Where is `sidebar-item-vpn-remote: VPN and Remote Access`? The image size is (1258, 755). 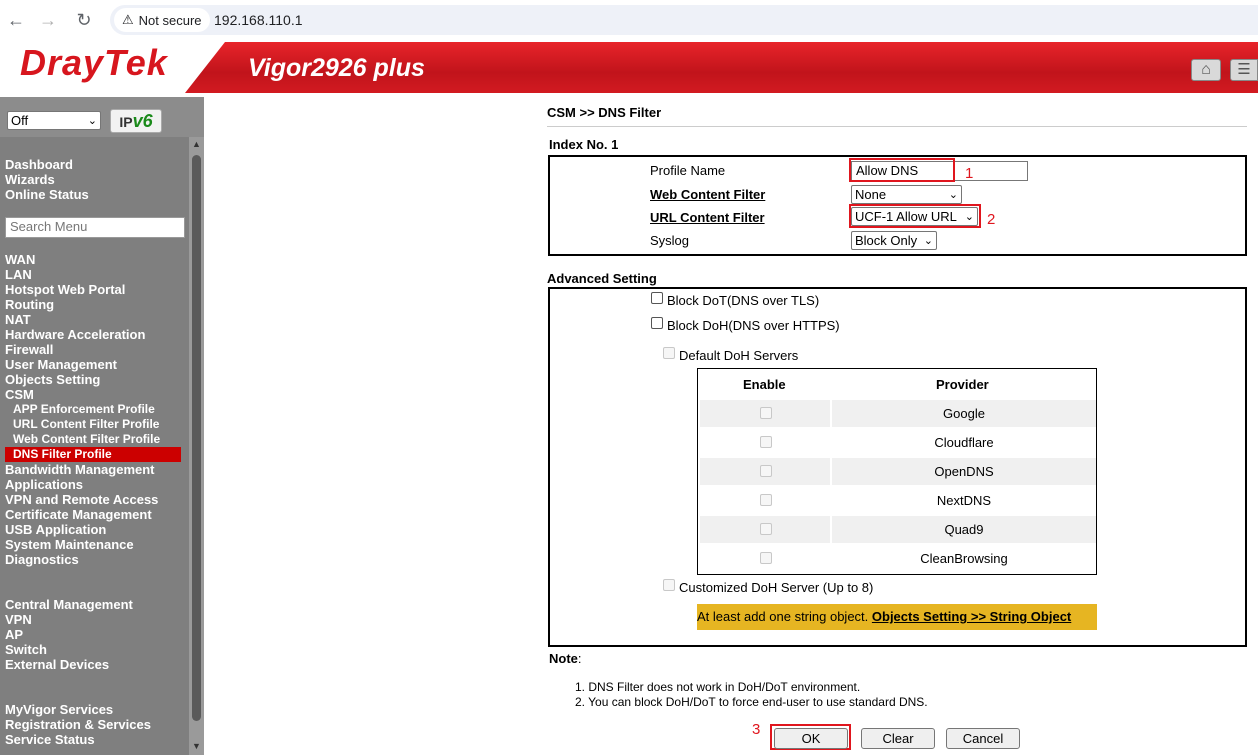
sidebar-item-vpn-remote: VPN and Remote Access is located at coordinates (81, 499).